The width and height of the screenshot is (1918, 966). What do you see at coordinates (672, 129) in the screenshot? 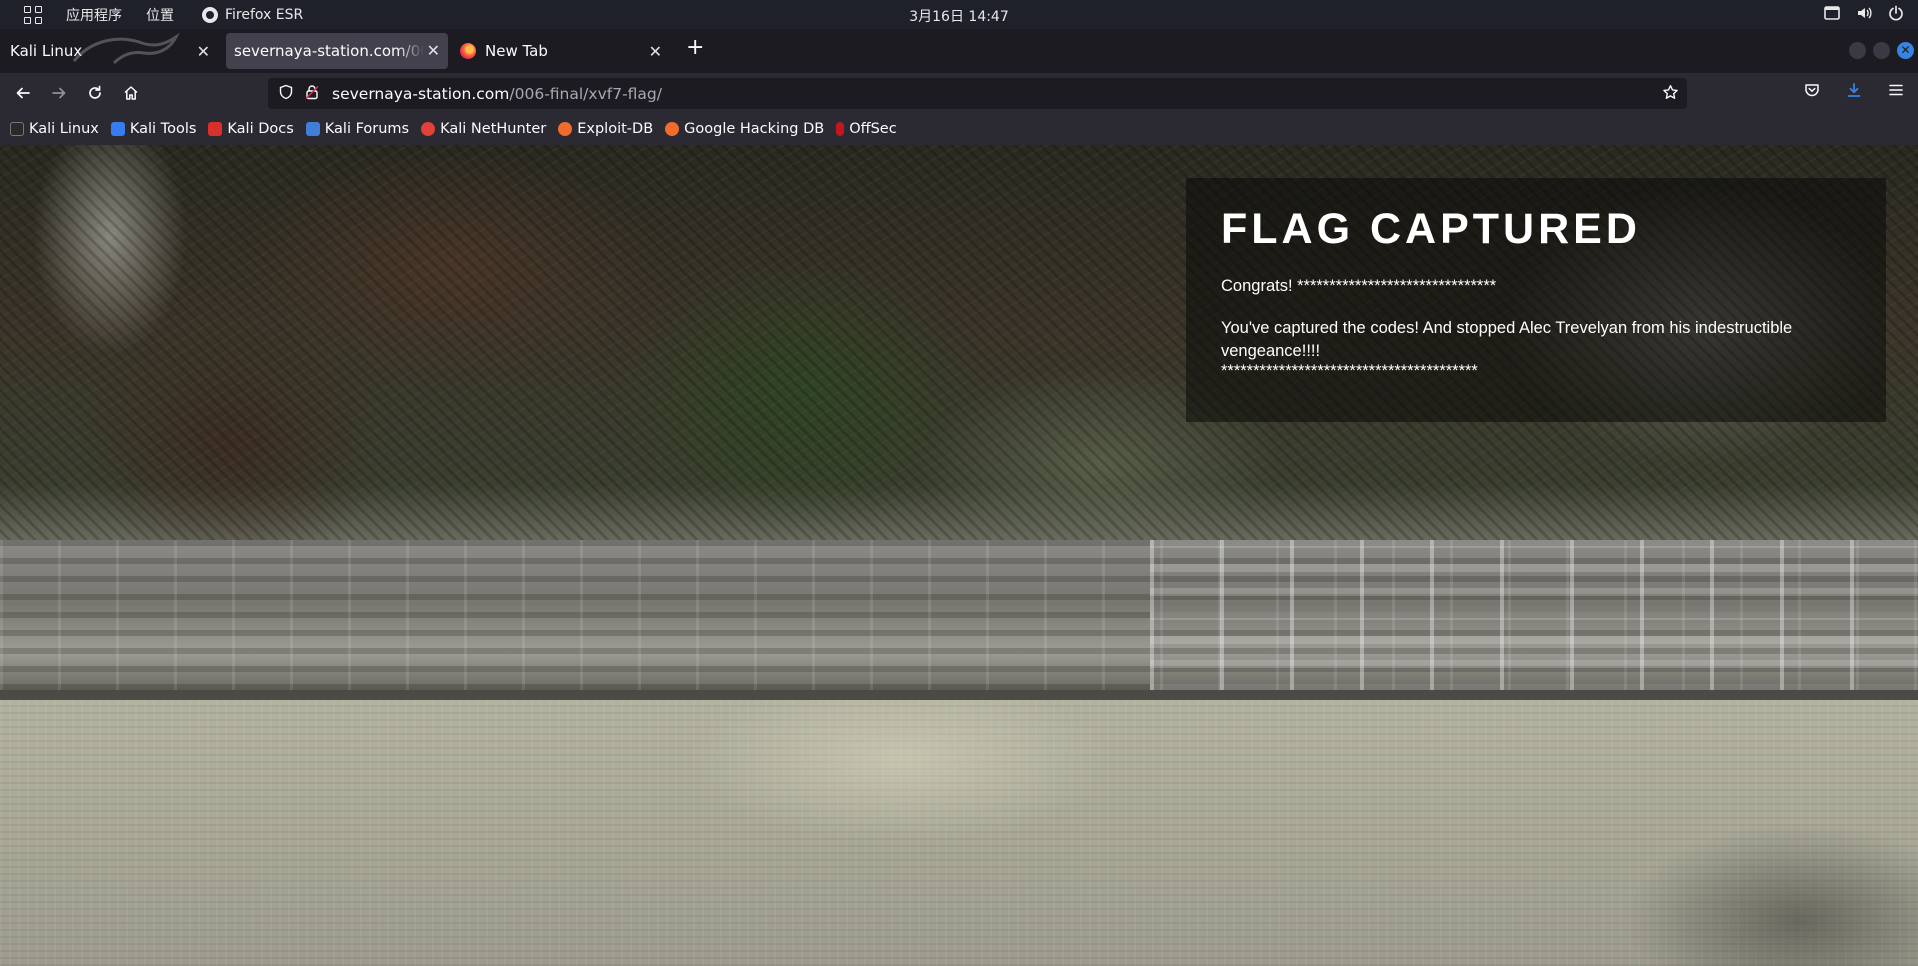
I see `ghdb-icon` at bounding box center [672, 129].